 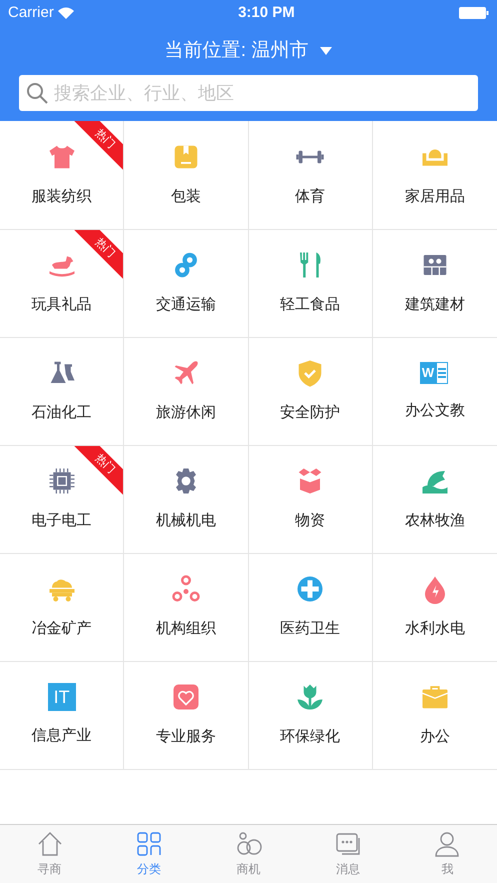 I want to click on category-tile: 专业服务, so click(x=186, y=715).